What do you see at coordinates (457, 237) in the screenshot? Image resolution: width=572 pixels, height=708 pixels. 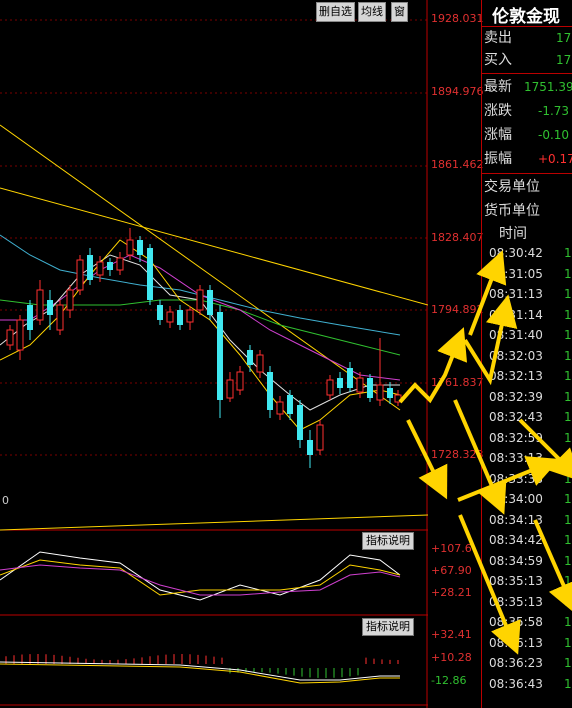 I see `price-tick: 1828.407` at bounding box center [457, 237].